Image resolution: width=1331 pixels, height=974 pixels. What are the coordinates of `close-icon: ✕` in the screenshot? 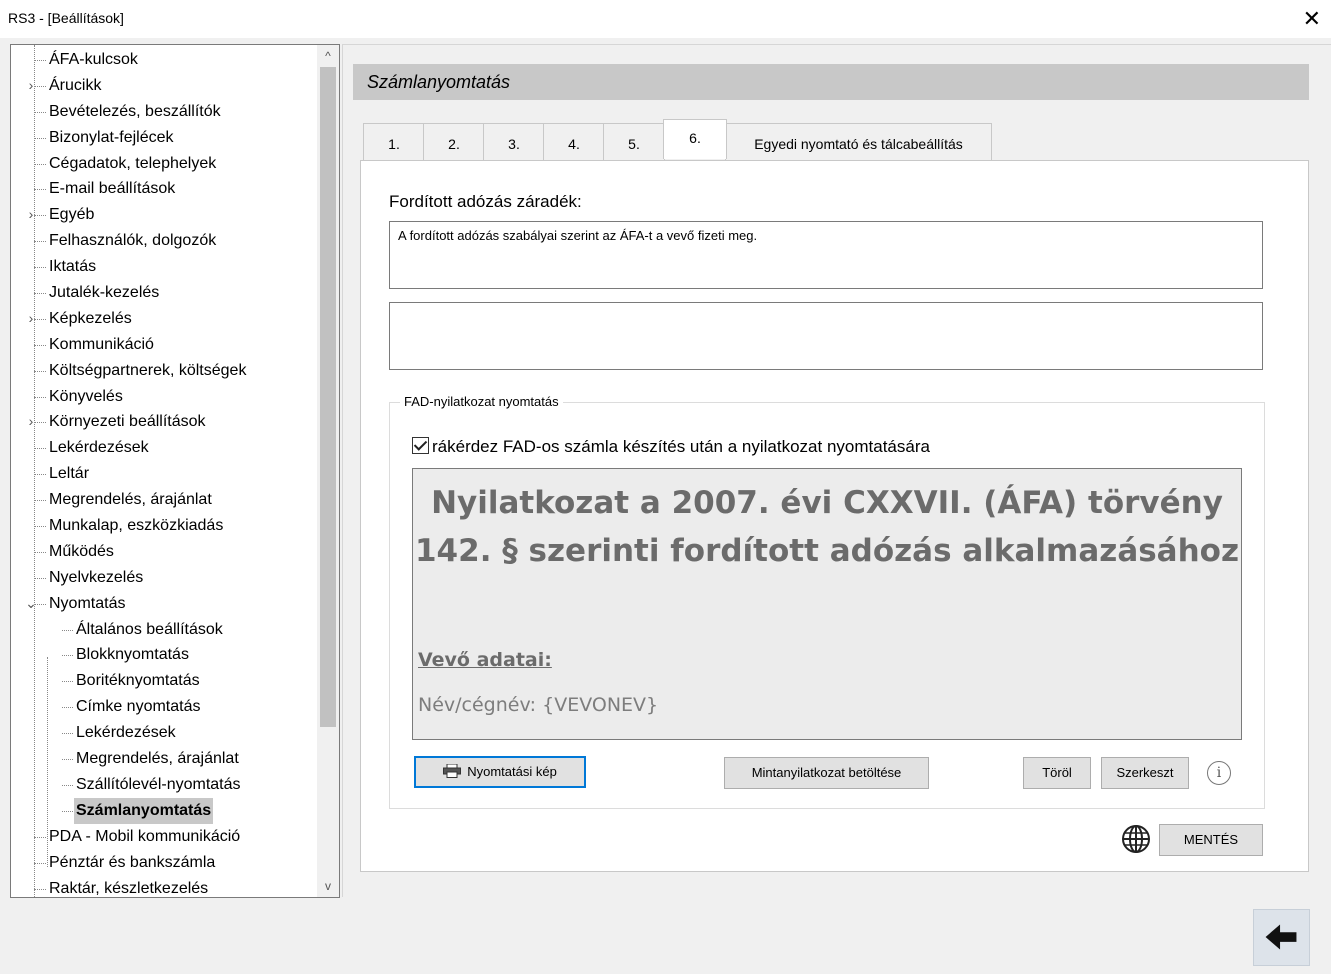 It's located at (1312, 19).